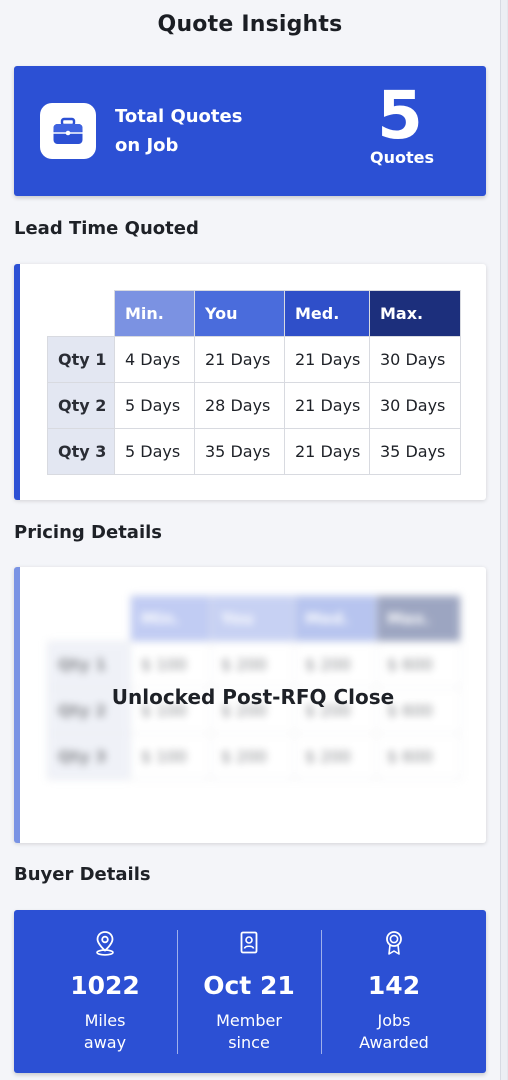 Image resolution: width=508 pixels, height=1080 pixels. I want to click on briefcase-icon, so click(68, 130).